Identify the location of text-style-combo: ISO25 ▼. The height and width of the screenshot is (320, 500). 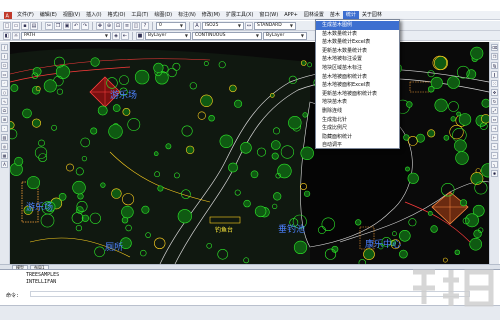
(223, 25).